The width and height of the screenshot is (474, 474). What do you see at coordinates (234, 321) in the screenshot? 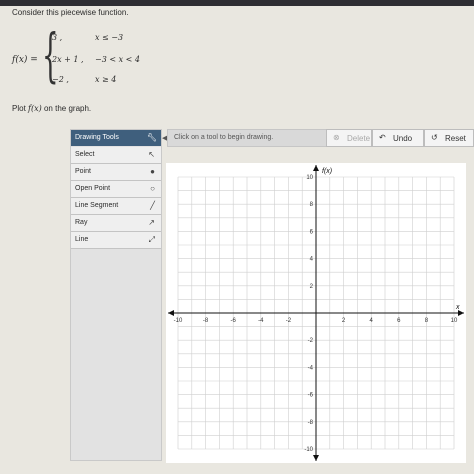
I see `x-tick-label: -6` at bounding box center [234, 321].